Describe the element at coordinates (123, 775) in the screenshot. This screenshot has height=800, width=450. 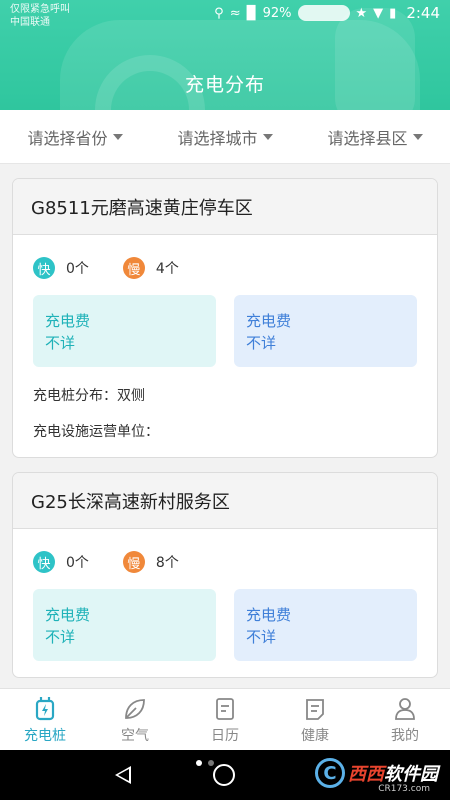
I see `back-icon` at that location.